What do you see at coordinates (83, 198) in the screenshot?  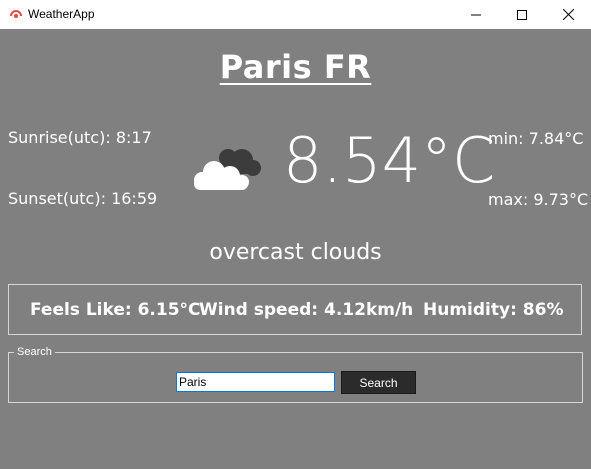 I see `sunset-label: Sunset(utc): 16:59` at bounding box center [83, 198].